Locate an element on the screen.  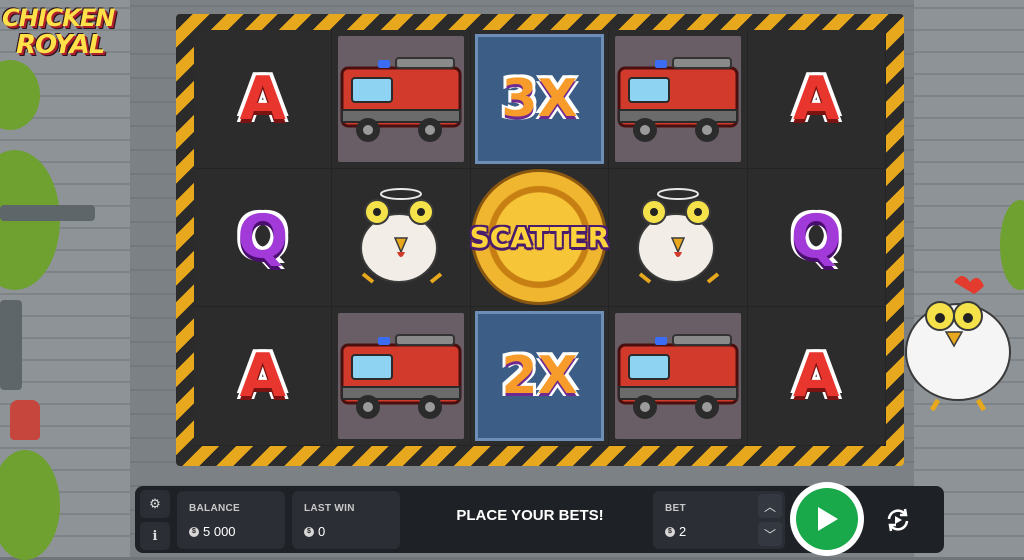
scatter-symbol: SCATTER is located at coordinates (539, 237).